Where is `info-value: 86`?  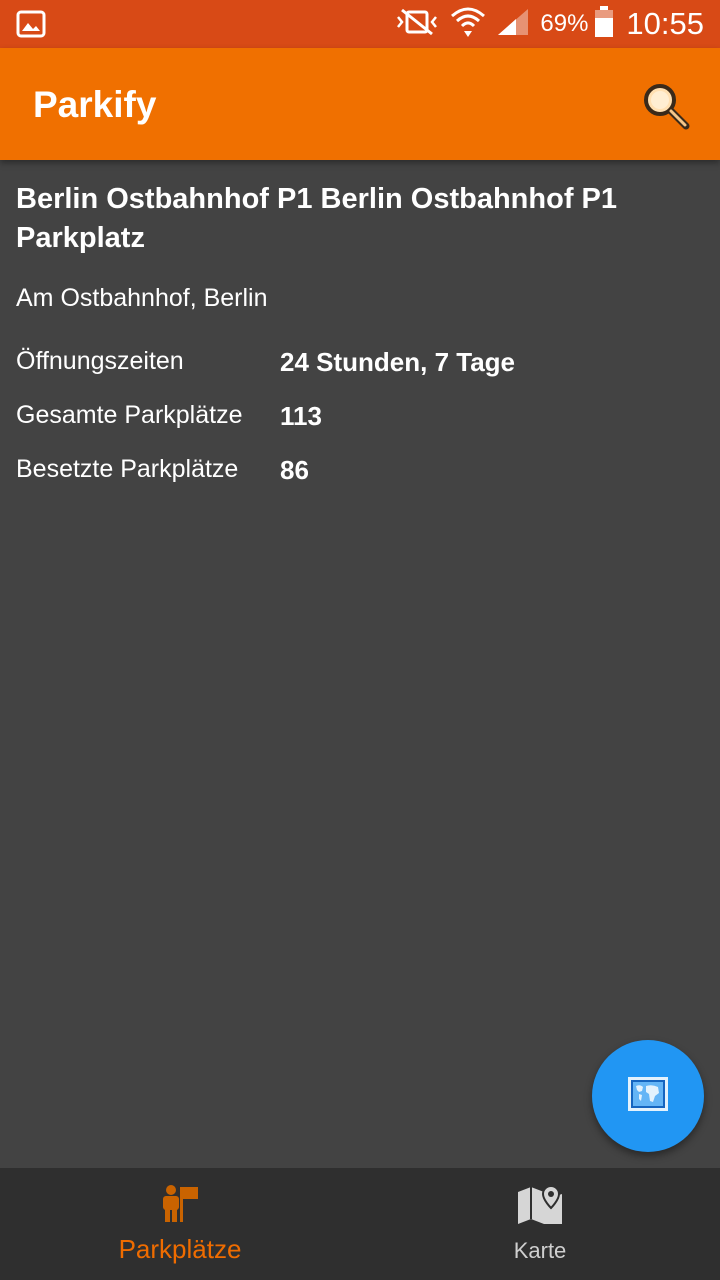
info-value: 86 is located at coordinates (294, 470).